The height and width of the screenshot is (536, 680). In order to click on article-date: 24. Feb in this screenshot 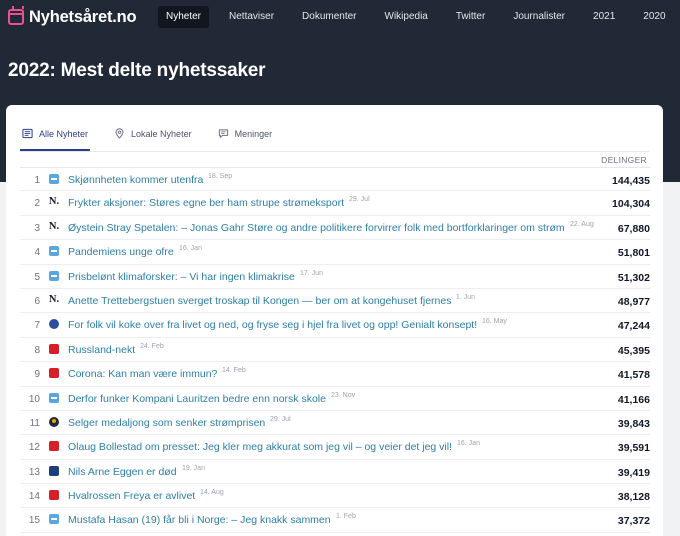, I will do `click(152, 346)`.